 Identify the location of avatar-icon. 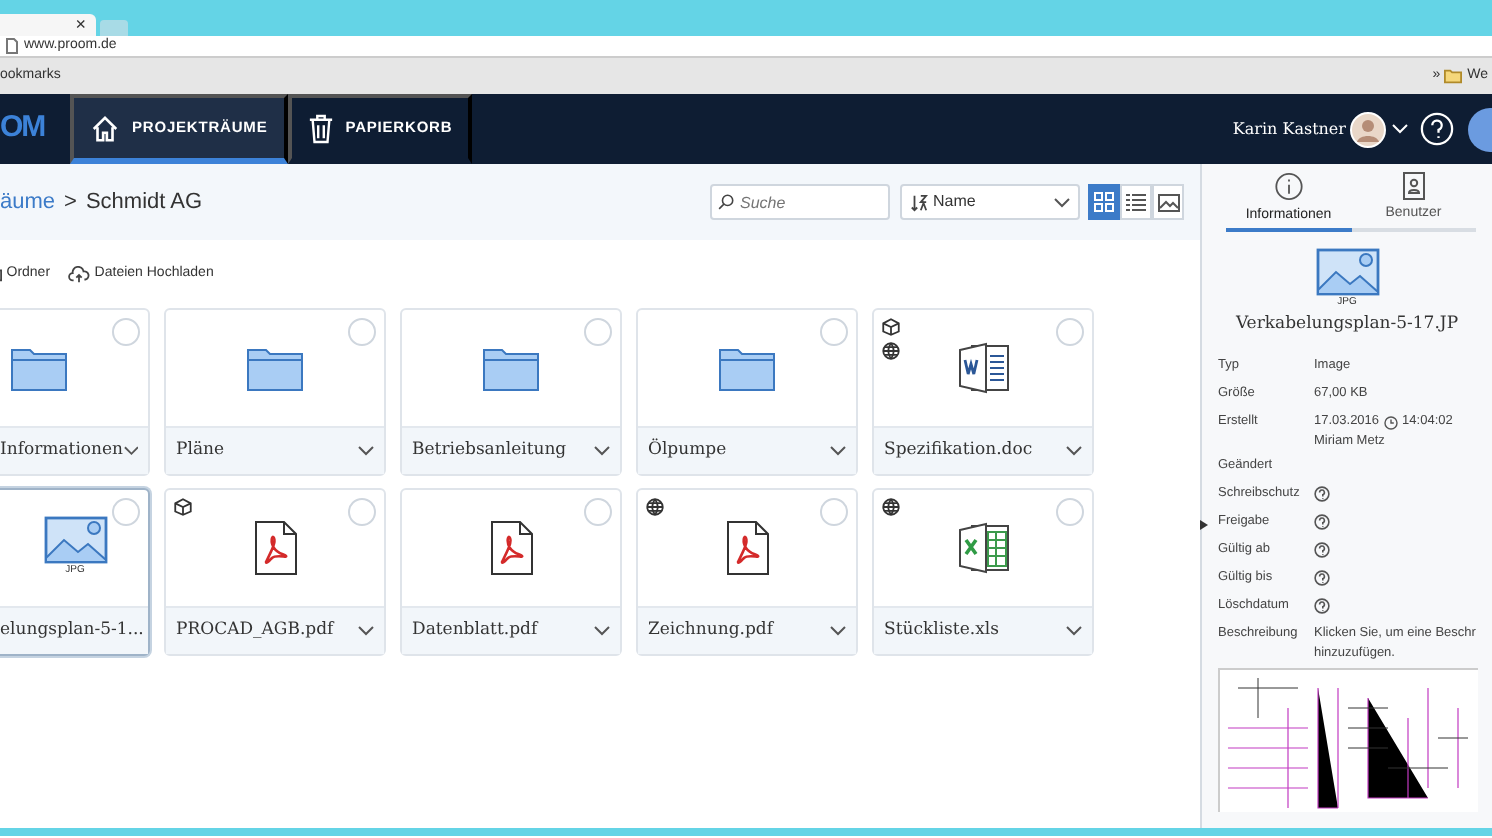
(1368, 129).